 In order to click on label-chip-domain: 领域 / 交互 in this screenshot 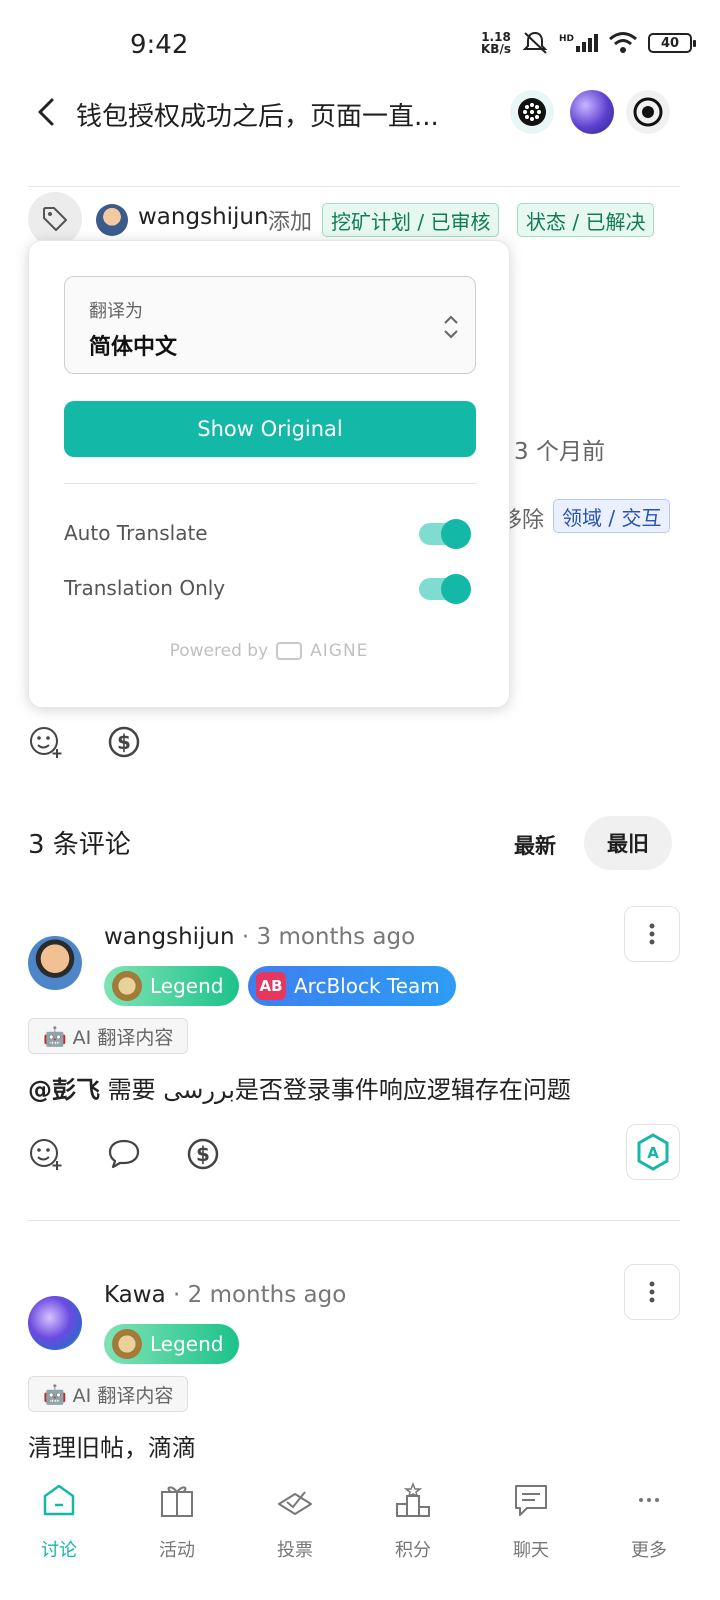, I will do `click(612, 516)`.